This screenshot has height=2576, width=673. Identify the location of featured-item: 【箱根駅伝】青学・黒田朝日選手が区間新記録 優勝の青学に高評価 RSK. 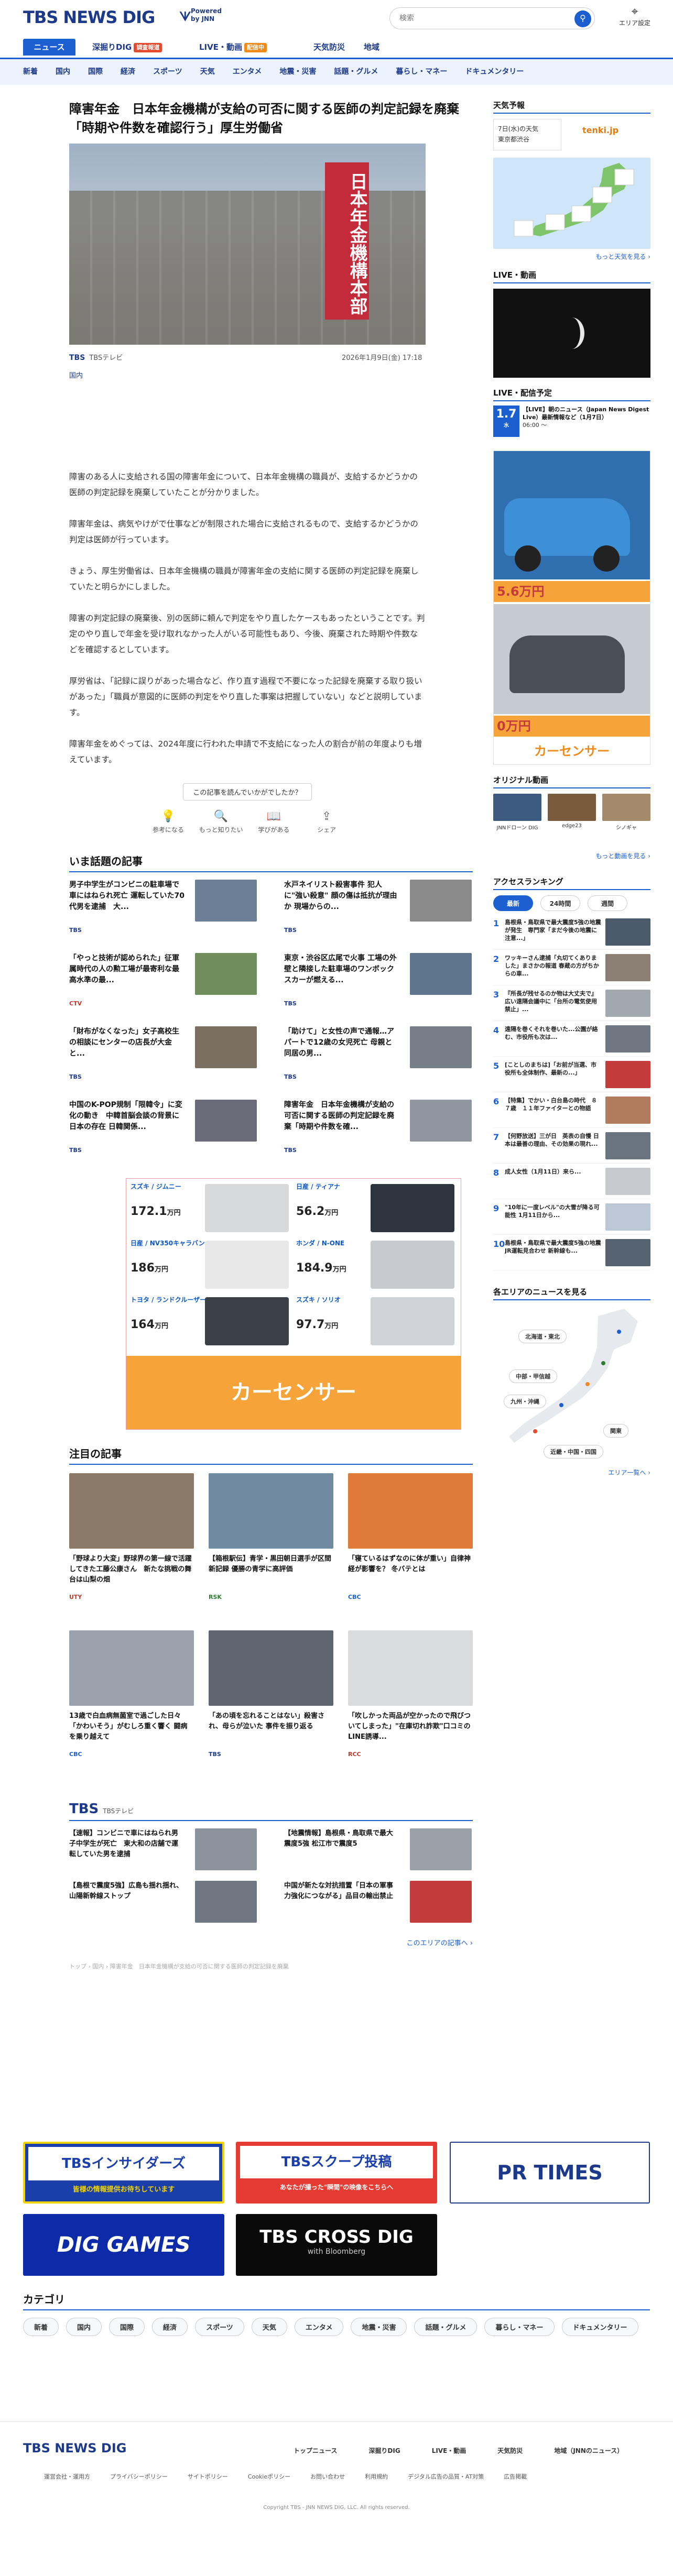
(271, 1551).